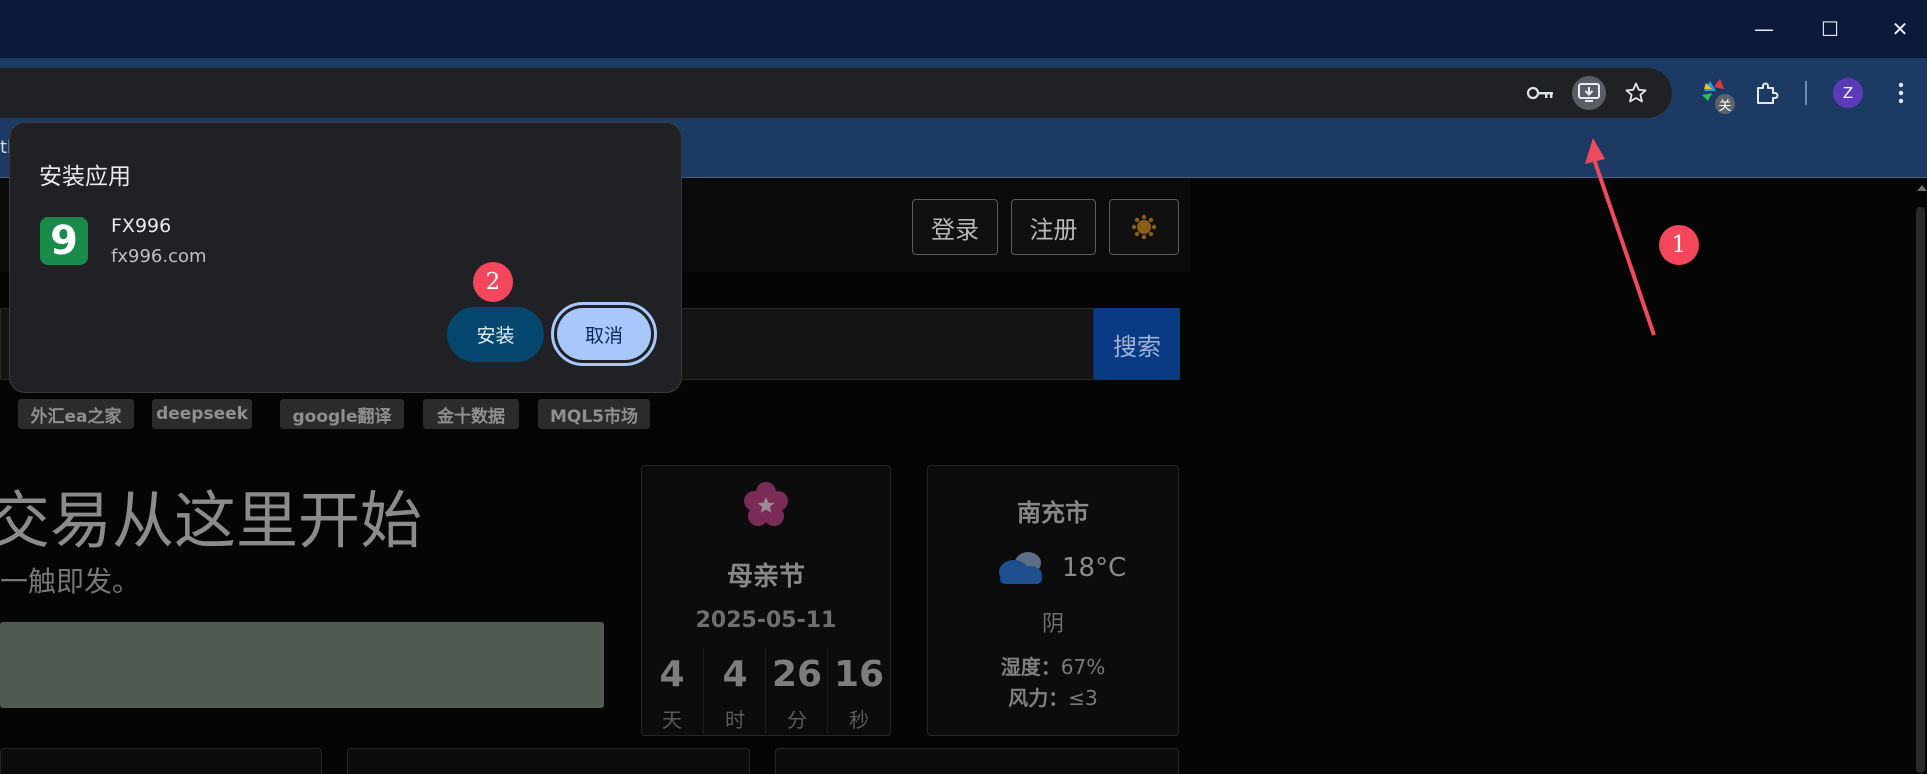 The width and height of the screenshot is (1927, 774). Describe the element at coordinates (1920, 476) in the screenshot. I see `page-scrollbar` at that location.